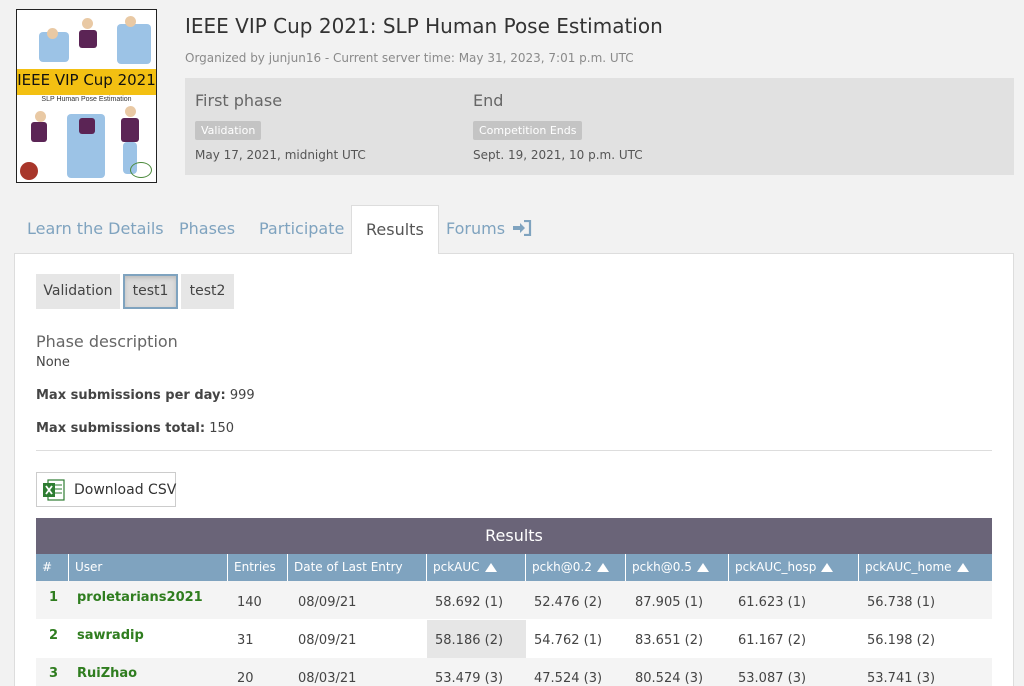  I want to click on row-score: 52.476 (2), so click(568, 602).